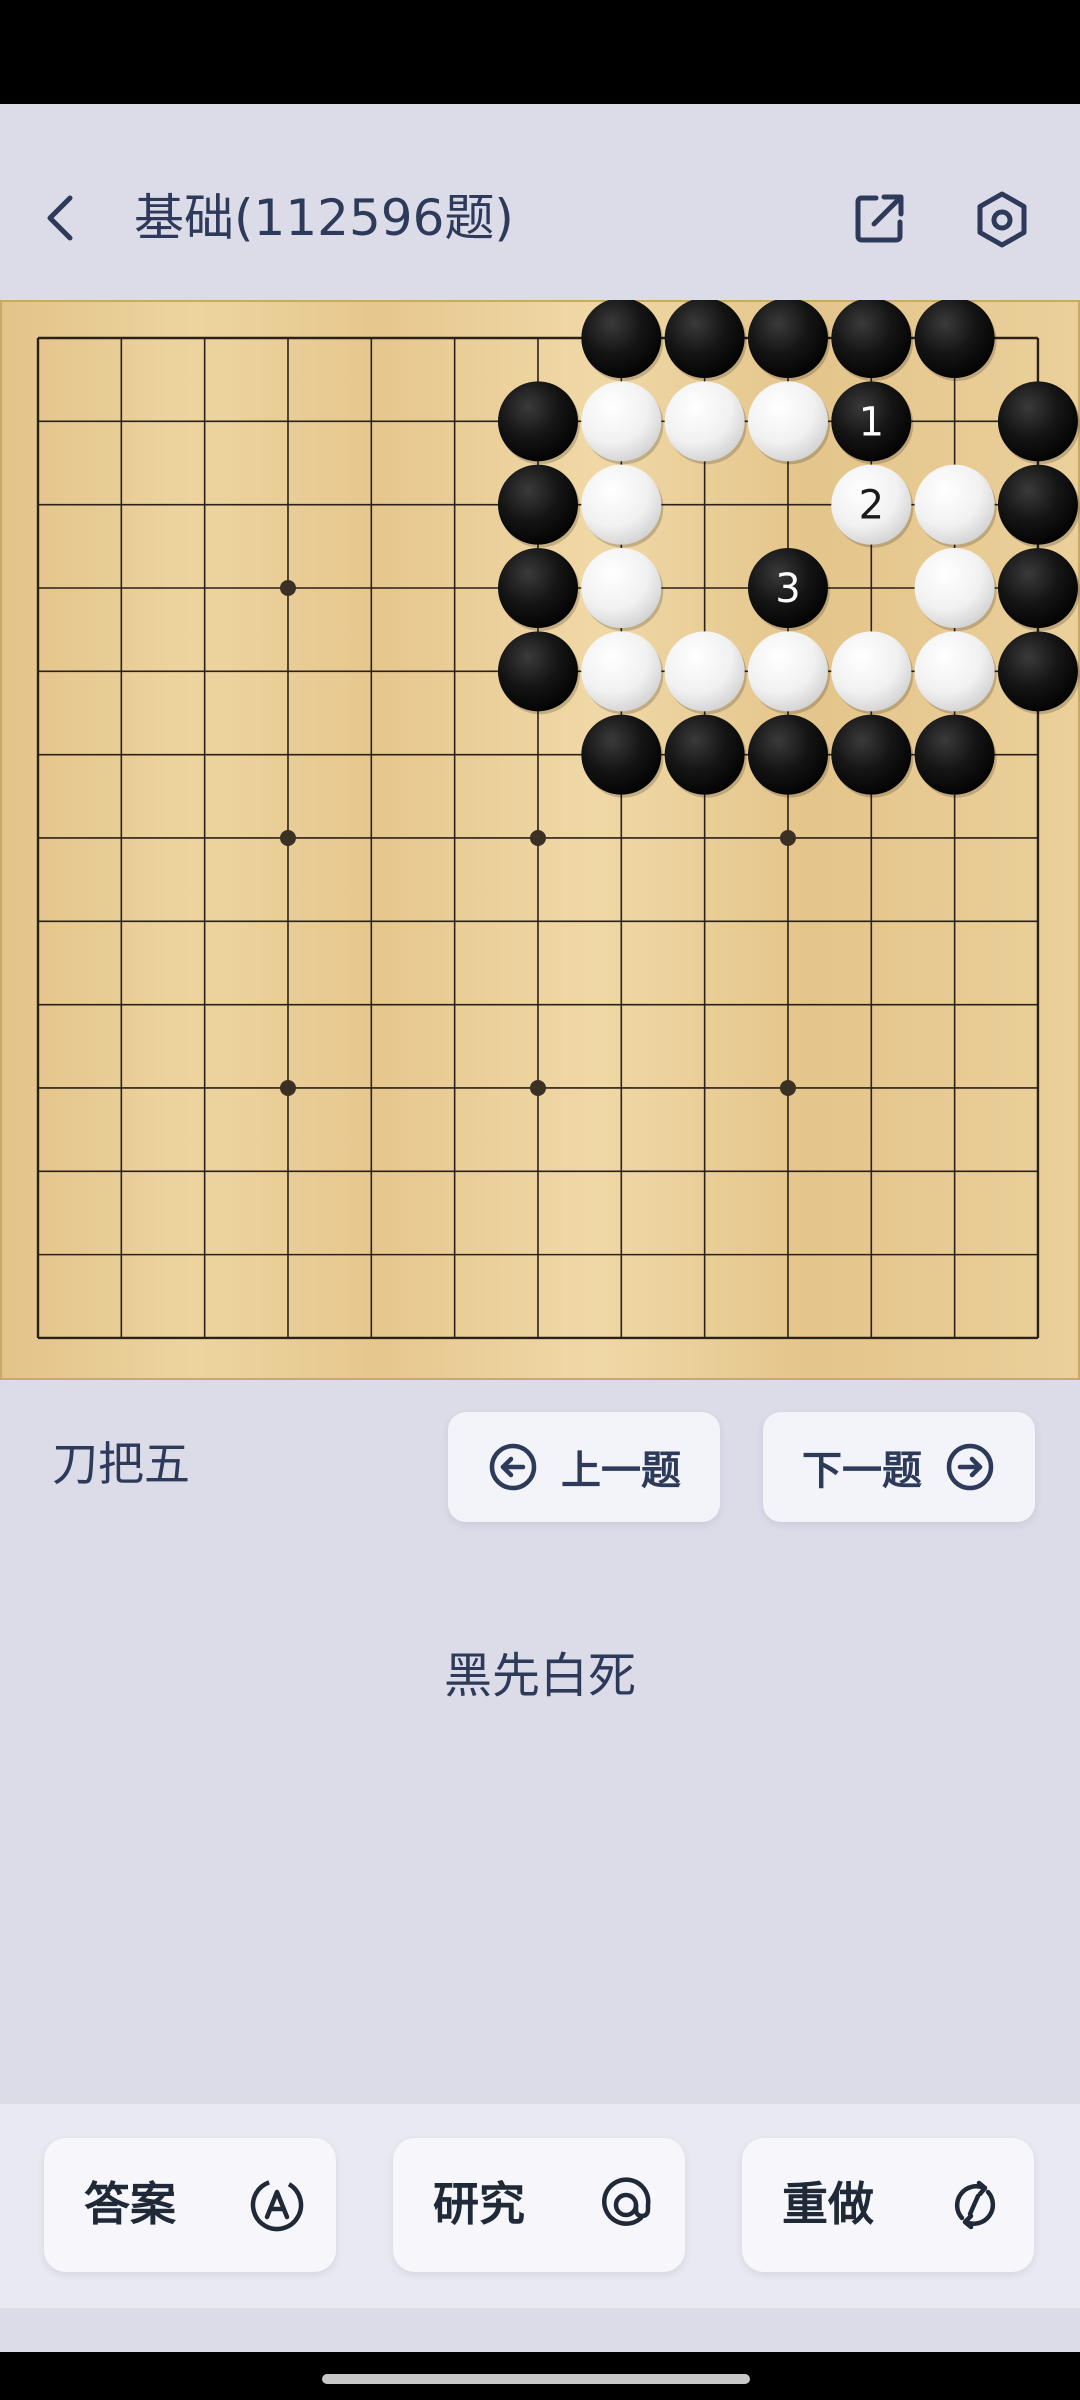  Describe the element at coordinates (871, 422) in the screenshot. I see `stone-move-label: 1` at that location.